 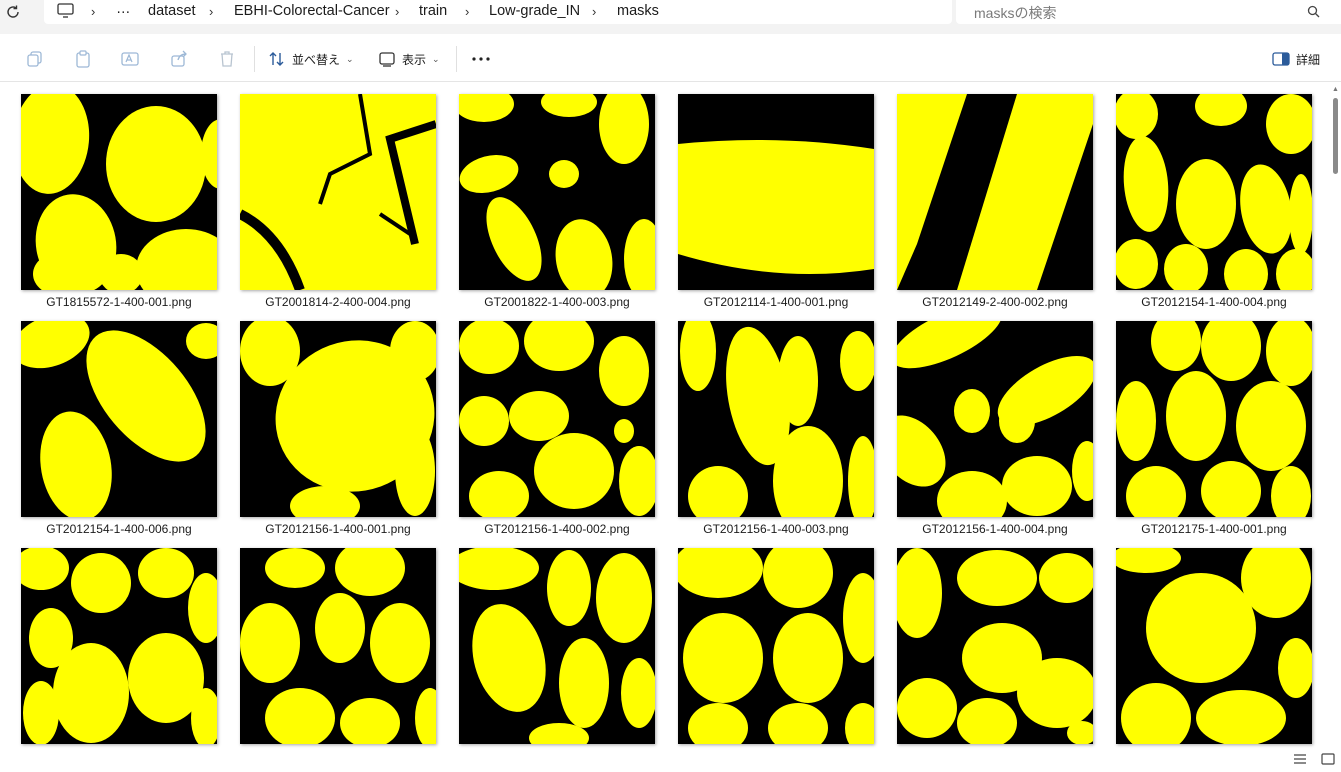 What do you see at coordinates (1335, 89) in the screenshot?
I see `scroll-up-icon: ▲` at bounding box center [1335, 89].